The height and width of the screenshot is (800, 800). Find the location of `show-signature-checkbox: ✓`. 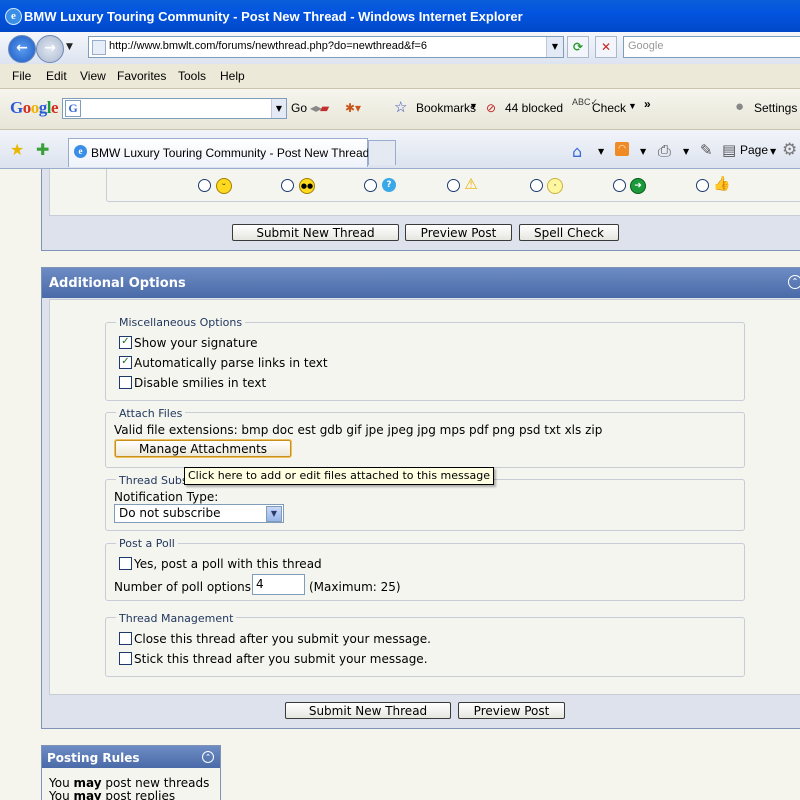

show-signature-checkbox: ✓ is located at coordinates (125, 342).